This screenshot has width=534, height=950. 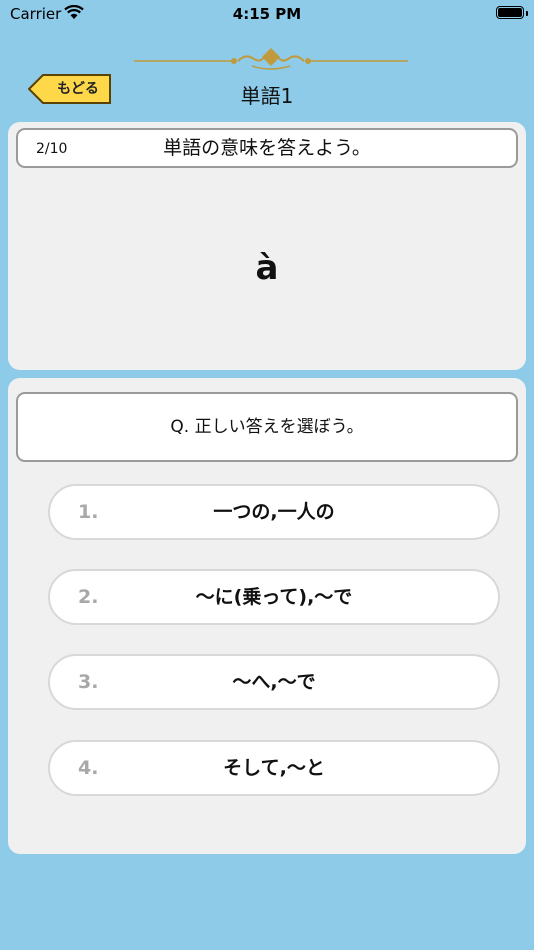 I want to click on page-title: 単語1, so click(x=267, y=96).